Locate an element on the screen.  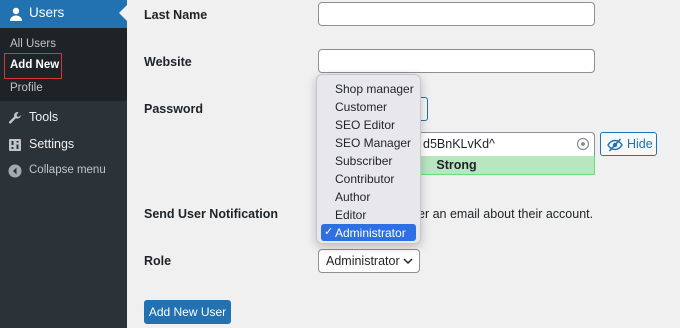
role-option-label: SEO Editor is located at coordinates (365, 125).